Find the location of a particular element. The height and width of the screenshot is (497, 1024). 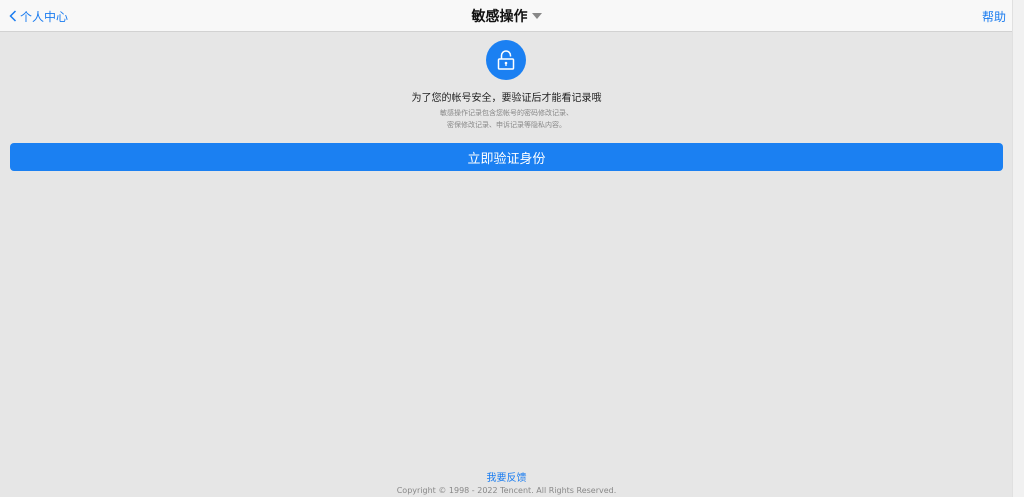

verify-identity-button: 立即验证身份 is located at coordinates (506, 157).